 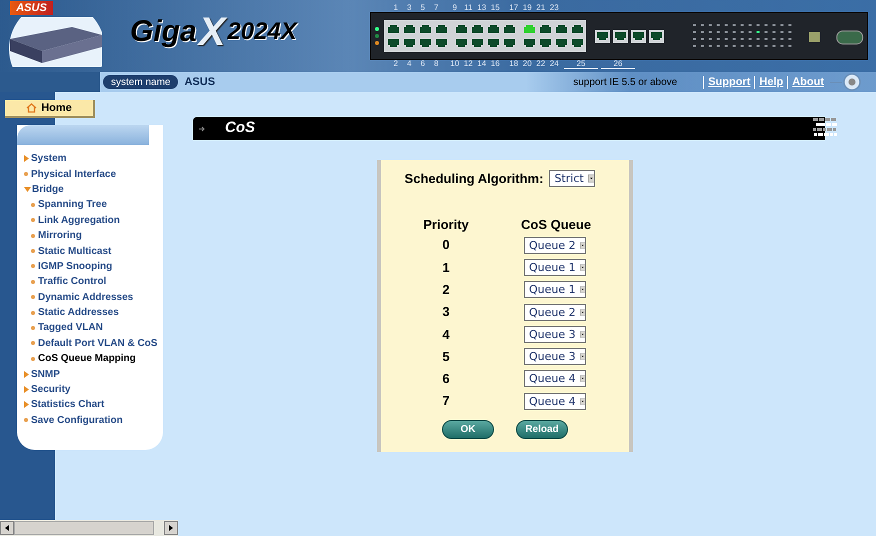 I want to click on system-name-value: ASUS, so click(x=200, y=82).